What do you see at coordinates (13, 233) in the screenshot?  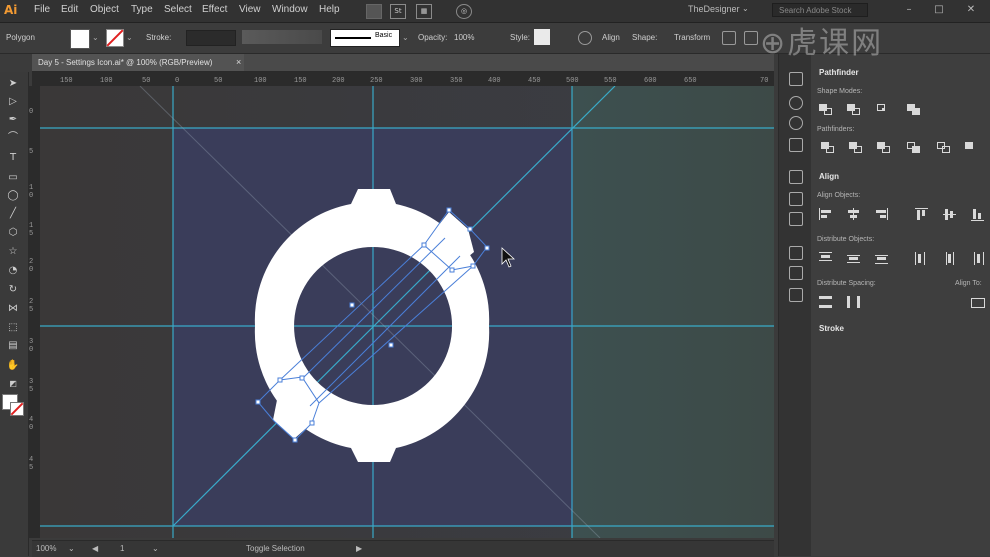 I see `polygon-tool-icon: ⬡` at bounding box center [13, 233].